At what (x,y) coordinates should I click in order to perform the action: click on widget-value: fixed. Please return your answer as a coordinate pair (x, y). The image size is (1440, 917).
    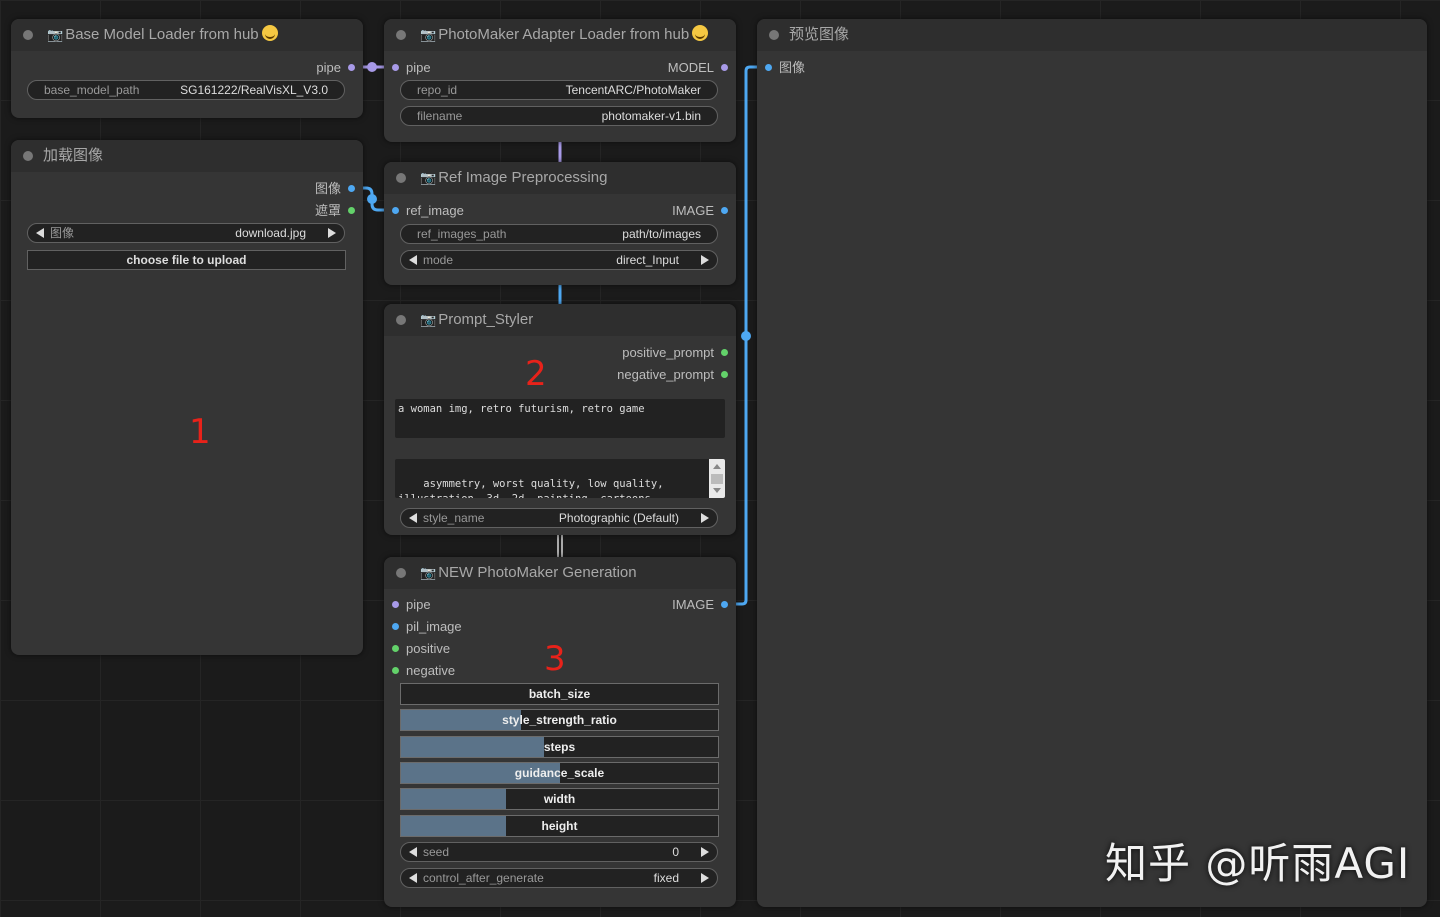
    Looking at the image, I should click on (666, 878).